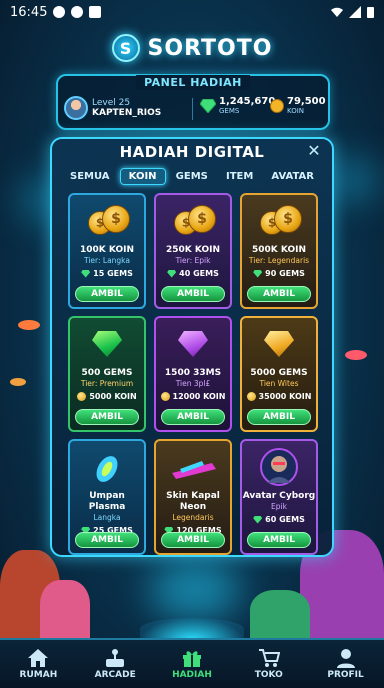  Describe the element at coordinates (279, 467) in the screenshot. I see `cyborg-avatar-icon` at that location.